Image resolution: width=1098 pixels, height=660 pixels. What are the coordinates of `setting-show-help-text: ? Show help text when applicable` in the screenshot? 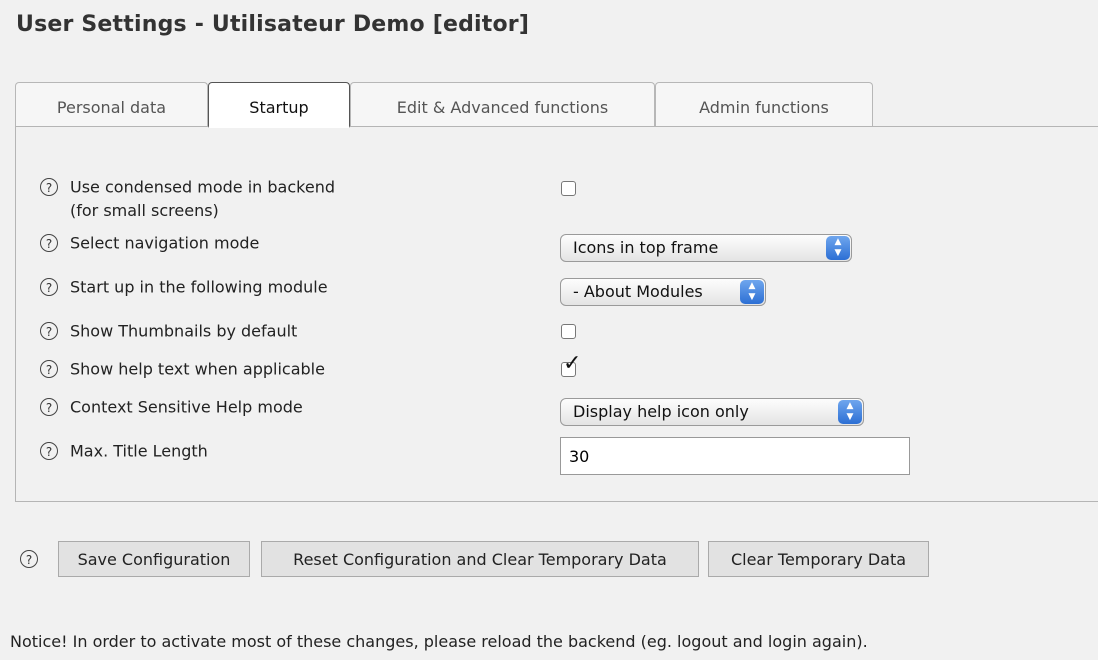 It's located at (182, 369).